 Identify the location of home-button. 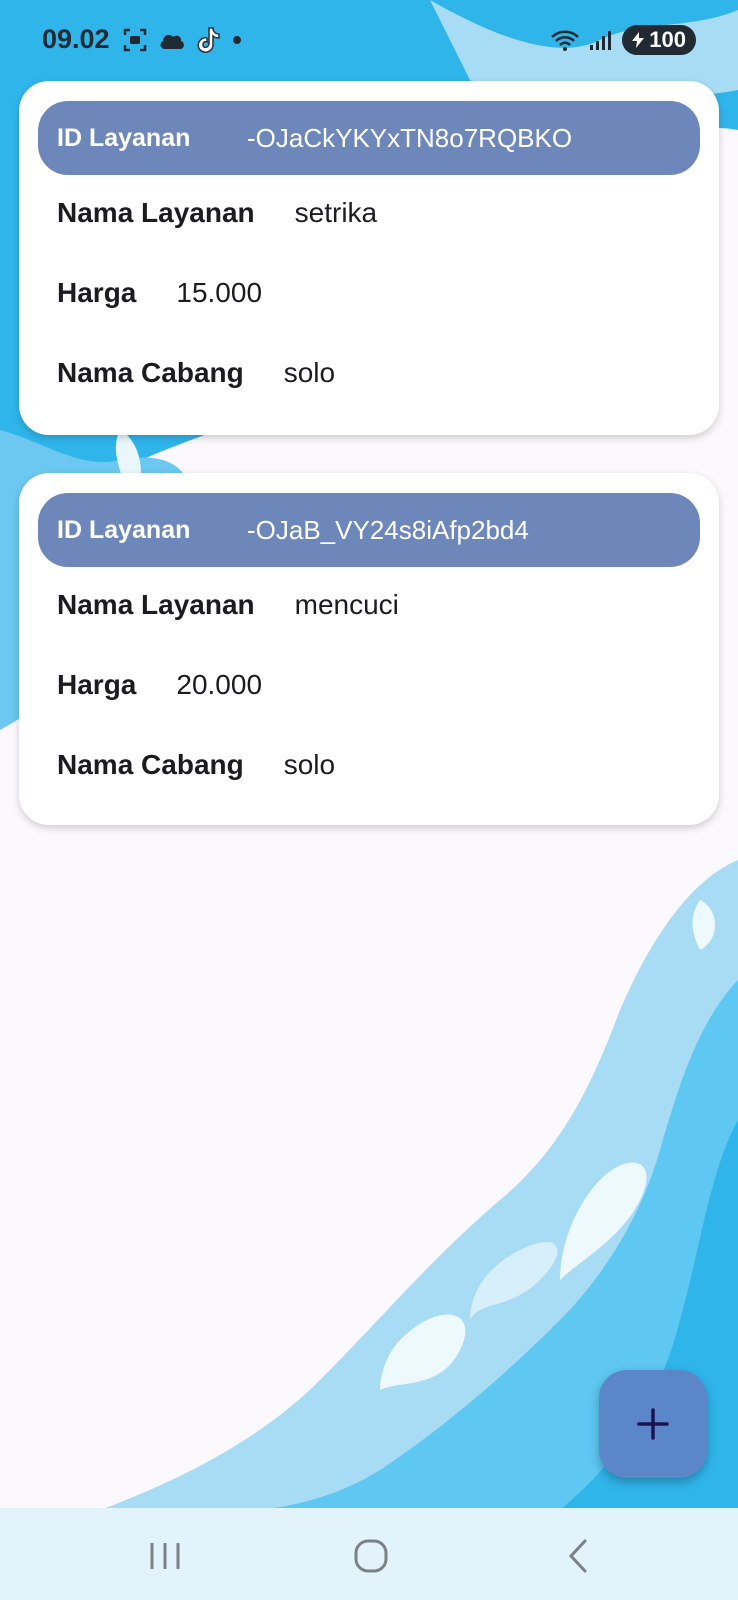
(371, 1556).